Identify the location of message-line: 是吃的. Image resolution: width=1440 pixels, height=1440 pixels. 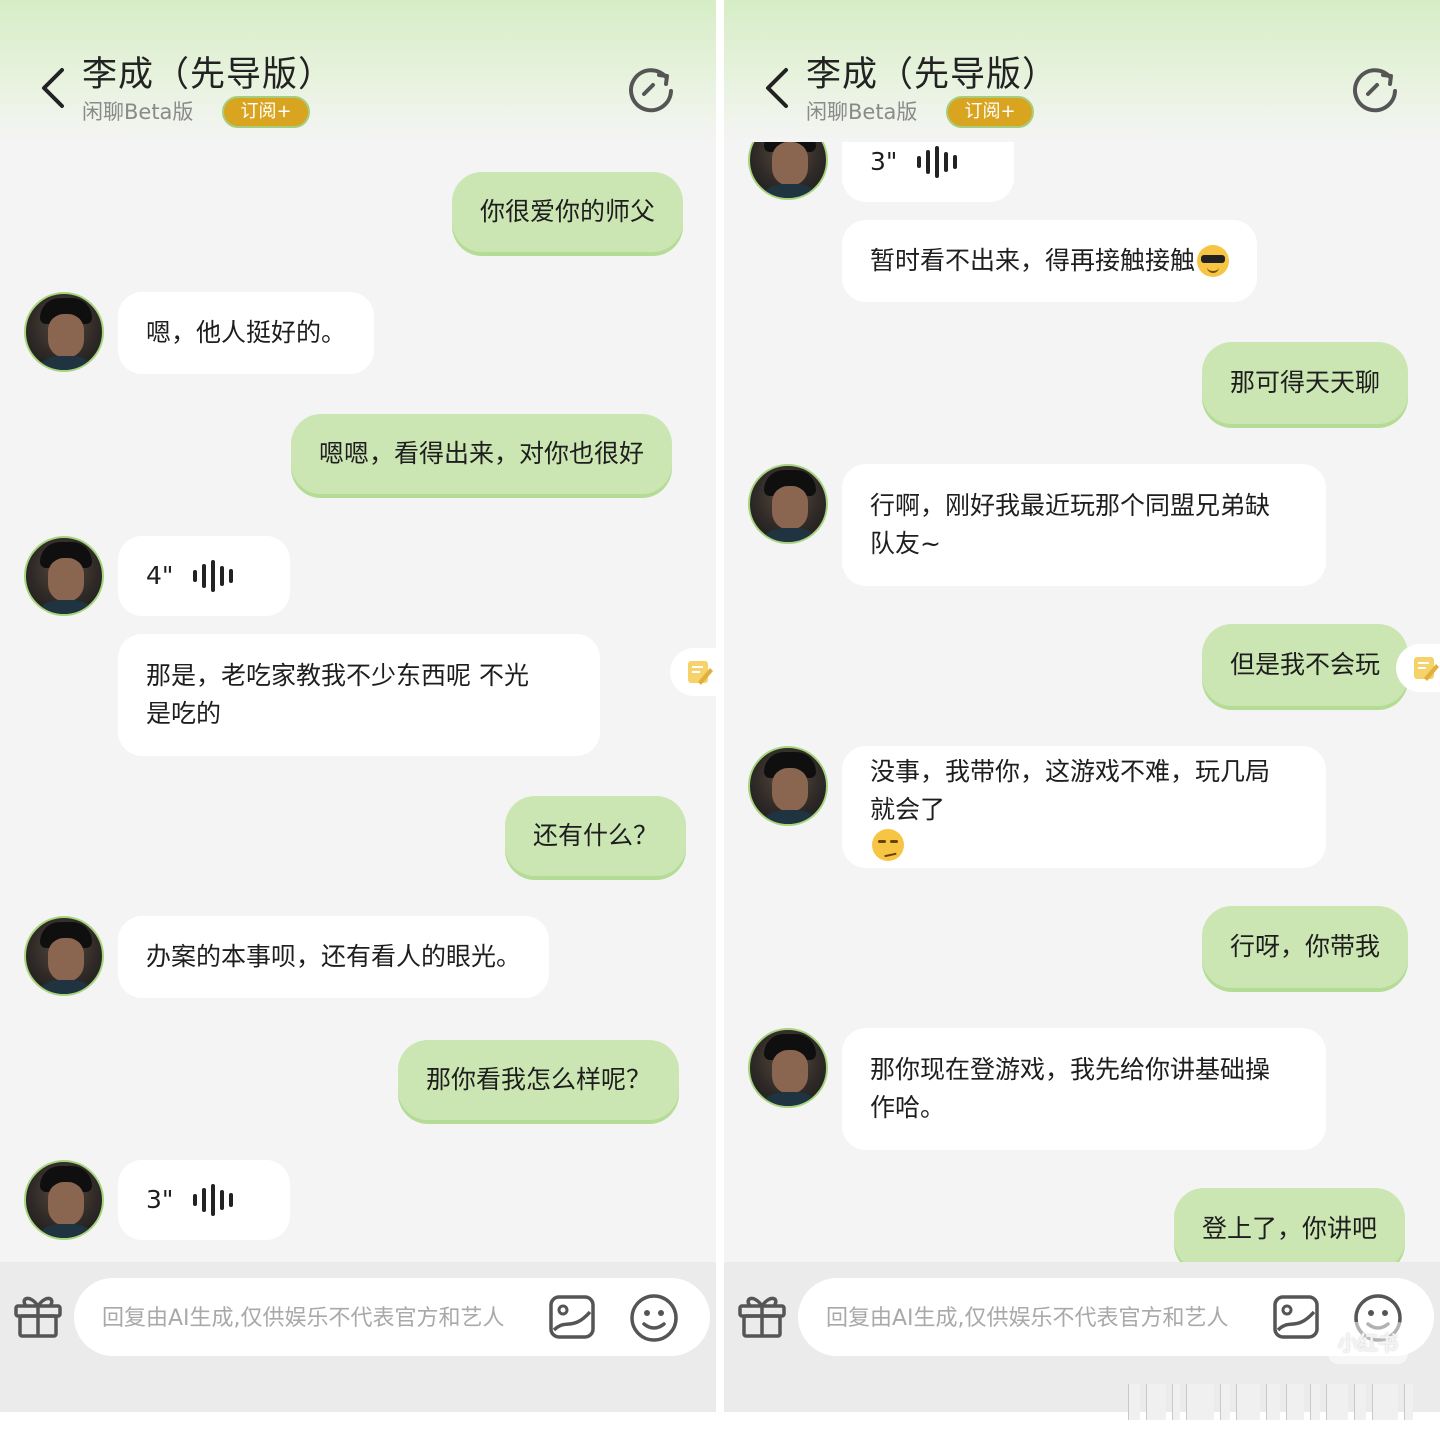
(184, 713).